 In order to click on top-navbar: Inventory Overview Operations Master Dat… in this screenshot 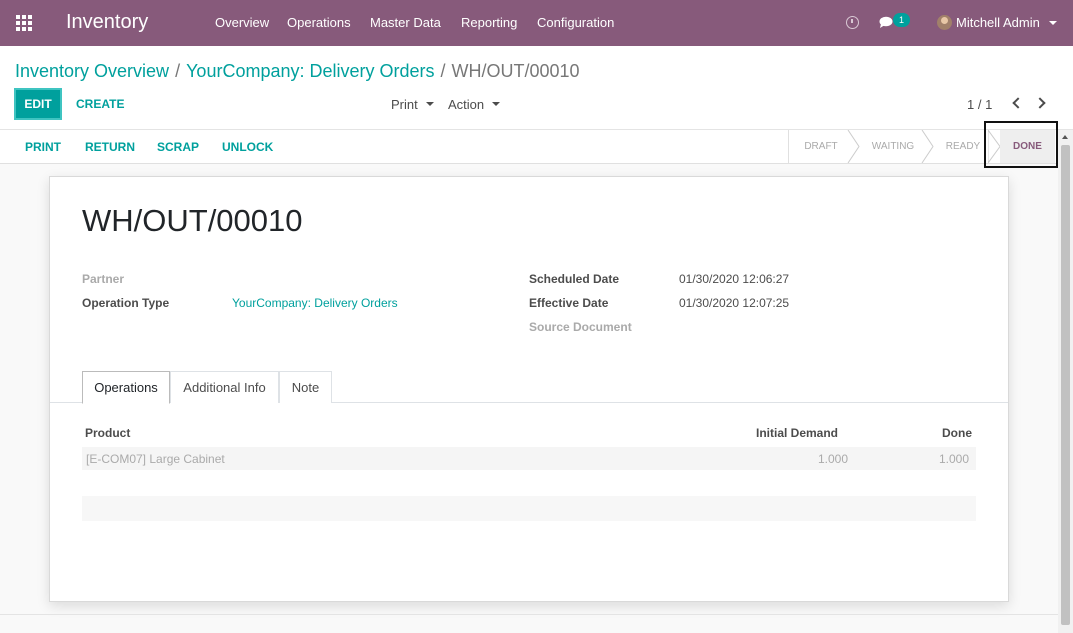, I will do `click(536, 23)`.